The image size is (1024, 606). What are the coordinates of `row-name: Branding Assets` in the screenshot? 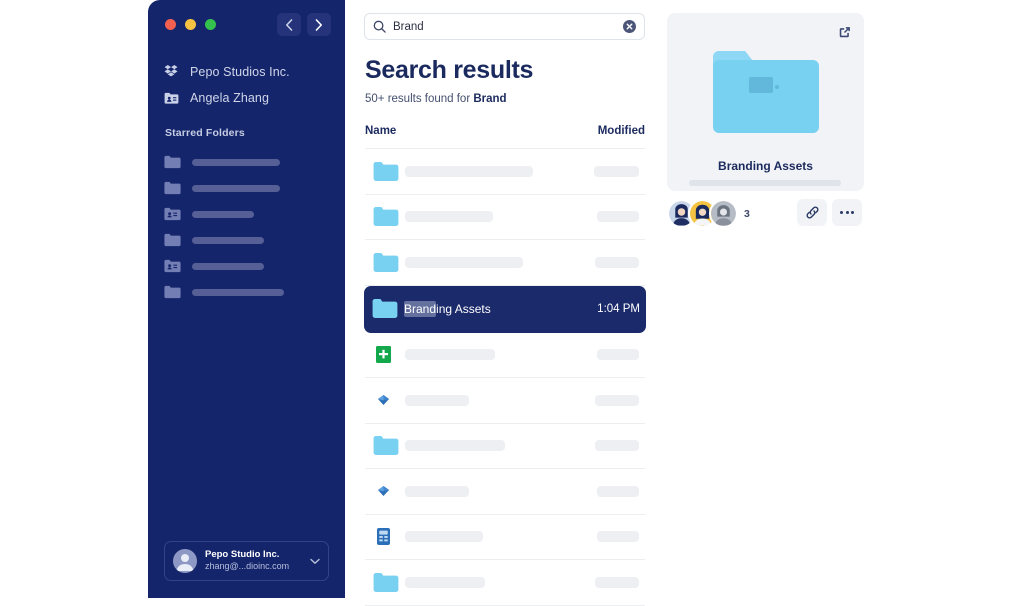 It's located at (447, 308).